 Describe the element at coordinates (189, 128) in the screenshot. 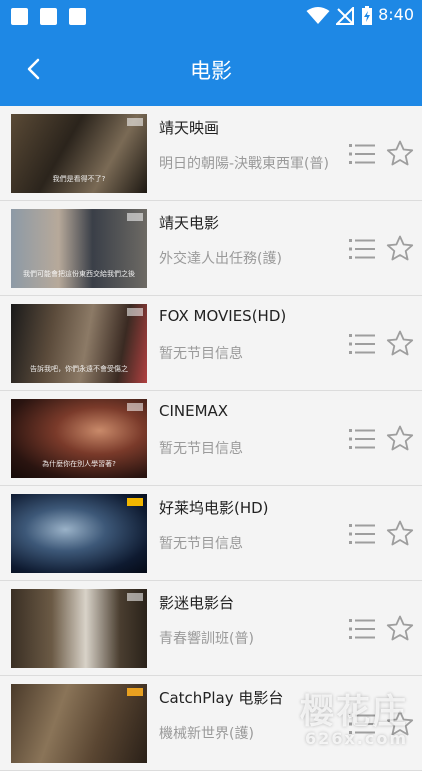

I see `channel-name: 靖天映画` at that location.